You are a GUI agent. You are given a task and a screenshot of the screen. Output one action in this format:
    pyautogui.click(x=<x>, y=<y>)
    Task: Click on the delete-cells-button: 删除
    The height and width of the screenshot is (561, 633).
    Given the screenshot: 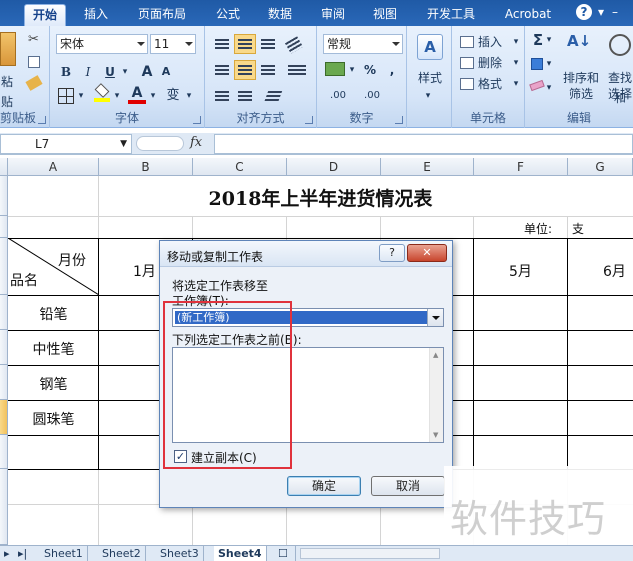 What is the action you would take?
    pyautogui.click(x=495, y=63)
    